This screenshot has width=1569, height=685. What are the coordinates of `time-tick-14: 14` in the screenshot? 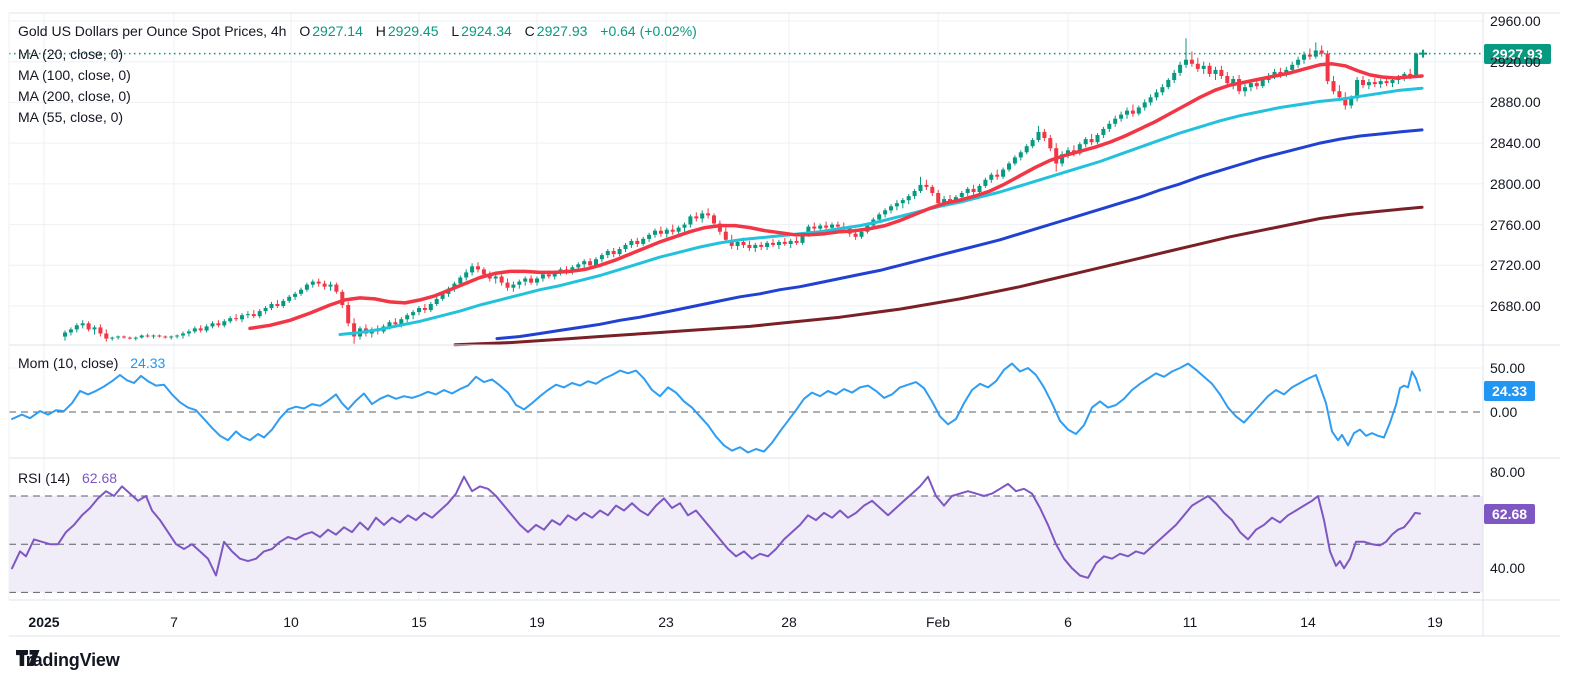 It's located at (1308, 622).